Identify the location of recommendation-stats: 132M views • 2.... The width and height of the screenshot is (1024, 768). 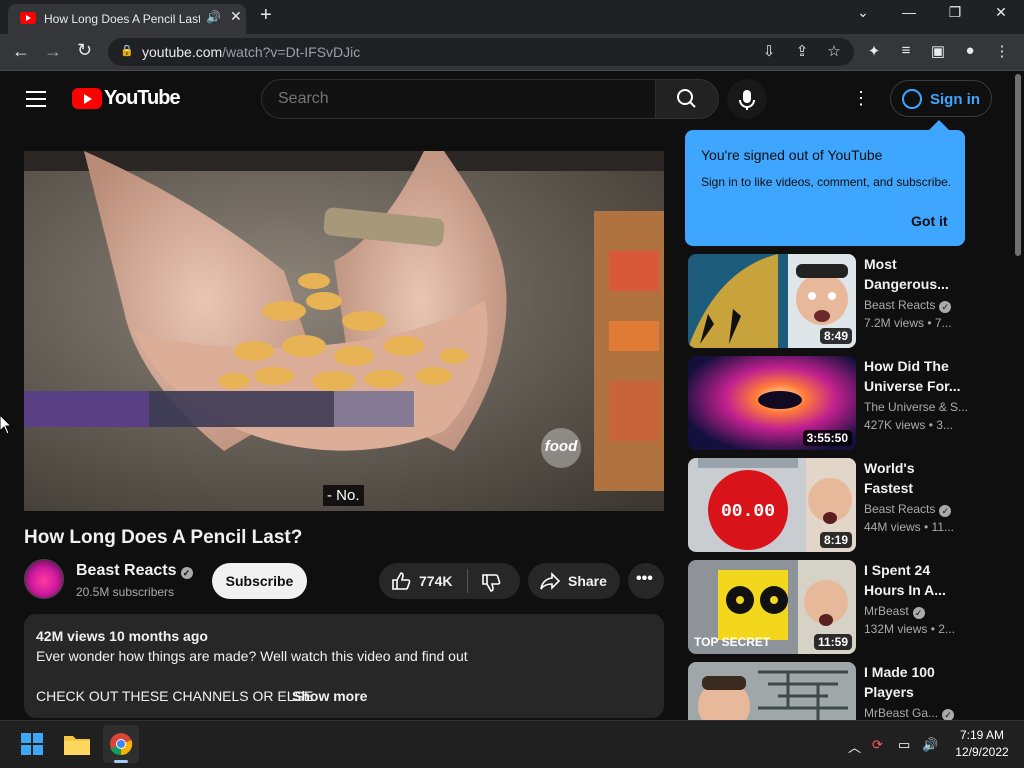
(909, 629).